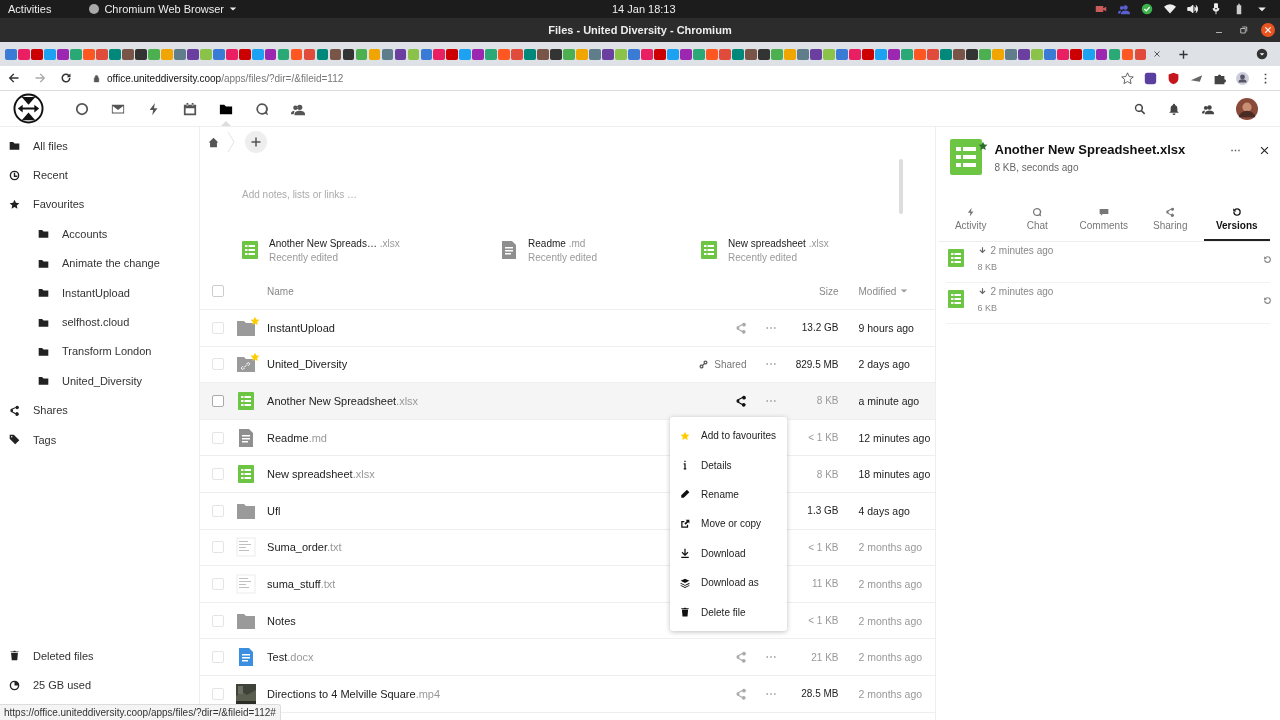  Describe the element at coordinates (100, 322) in the screenshot. I see `sidebar-item: selfhost.cloud` at that location.